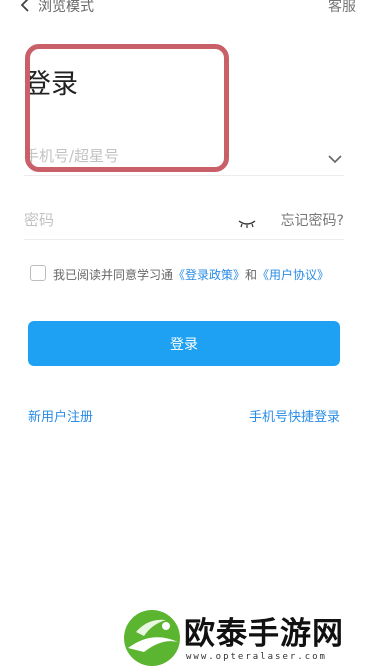 This screenshot has height=672, width=370. What do you see at coordinates (251, 275) in the screenshot?
I see `agreement-and: 和` at bounding box center [251, 275].